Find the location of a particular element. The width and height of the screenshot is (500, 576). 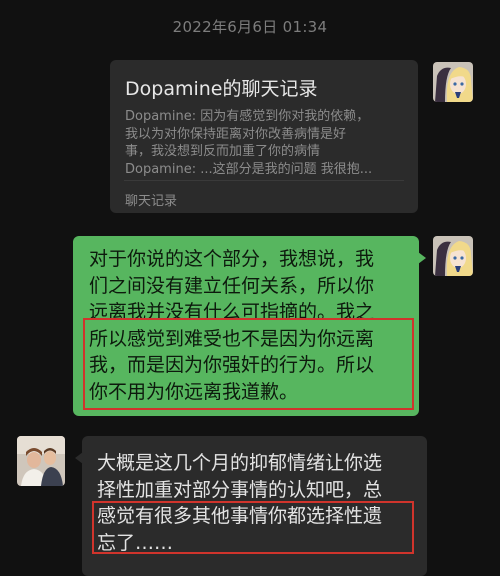

self-avatar-bottom is located at coordinates (453, 256).